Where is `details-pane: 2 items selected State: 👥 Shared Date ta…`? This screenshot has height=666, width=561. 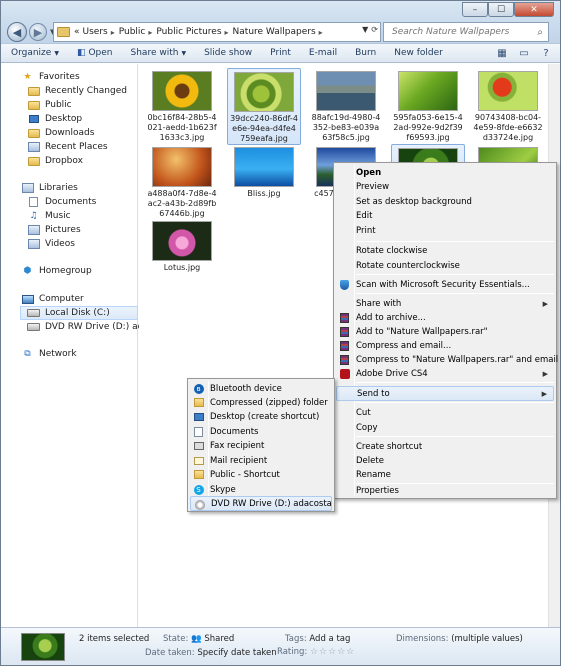
details-pane: 2 items selected State: 👥 Shared Date ta… is located at coordinates (280, 646).